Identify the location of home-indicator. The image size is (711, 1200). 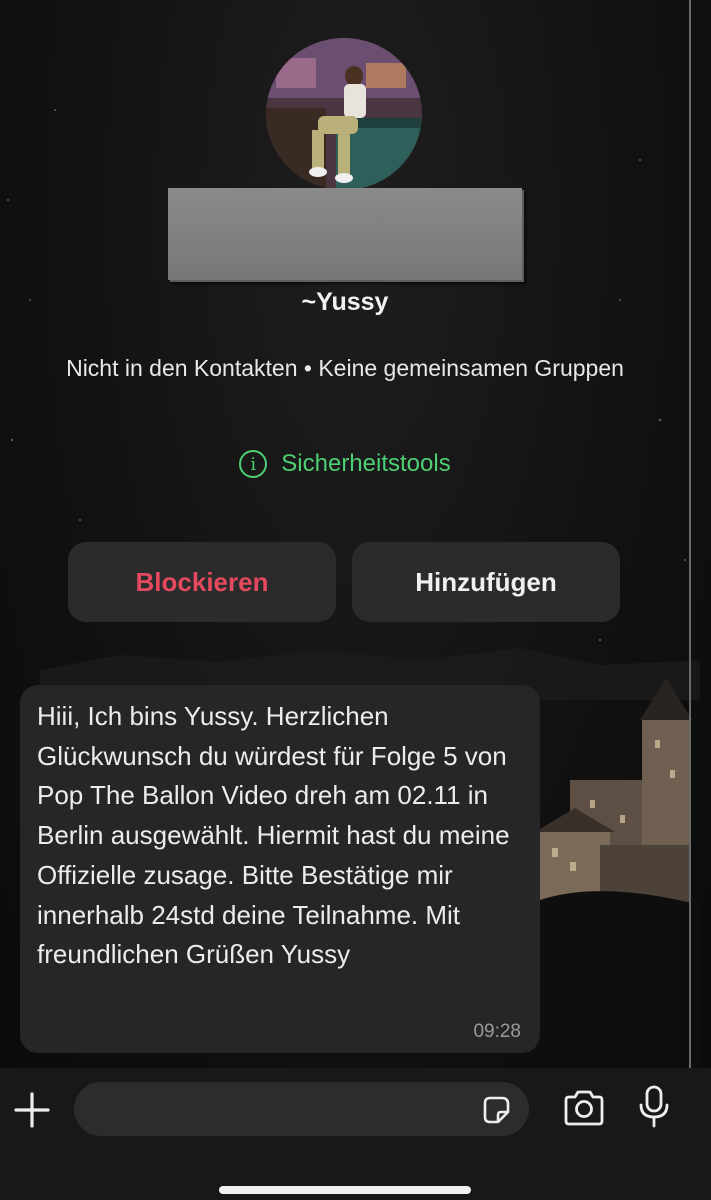
(345, 1190).